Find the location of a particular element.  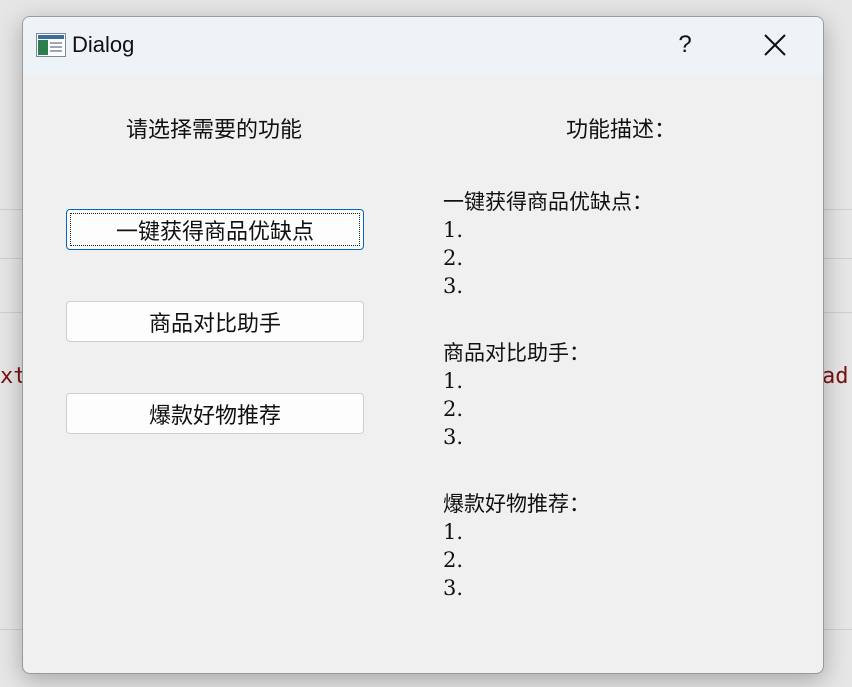

product-pros-cons-button-label: 一键获得商品优缺点 is located at coordinates (214, 232).